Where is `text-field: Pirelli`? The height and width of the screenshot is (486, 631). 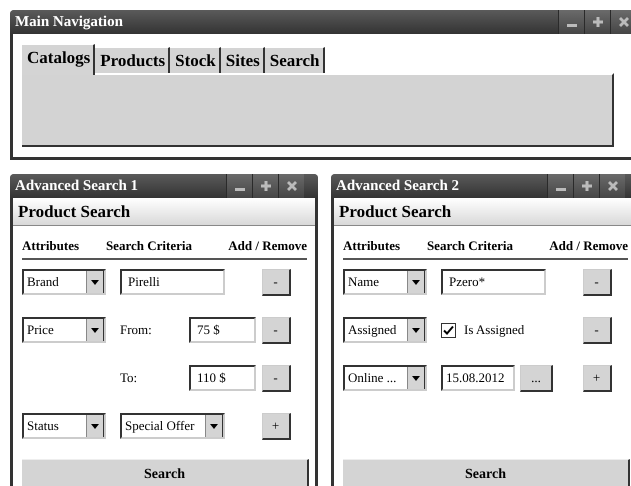 text-field: Pirelli is located at coordinates (172, 282).